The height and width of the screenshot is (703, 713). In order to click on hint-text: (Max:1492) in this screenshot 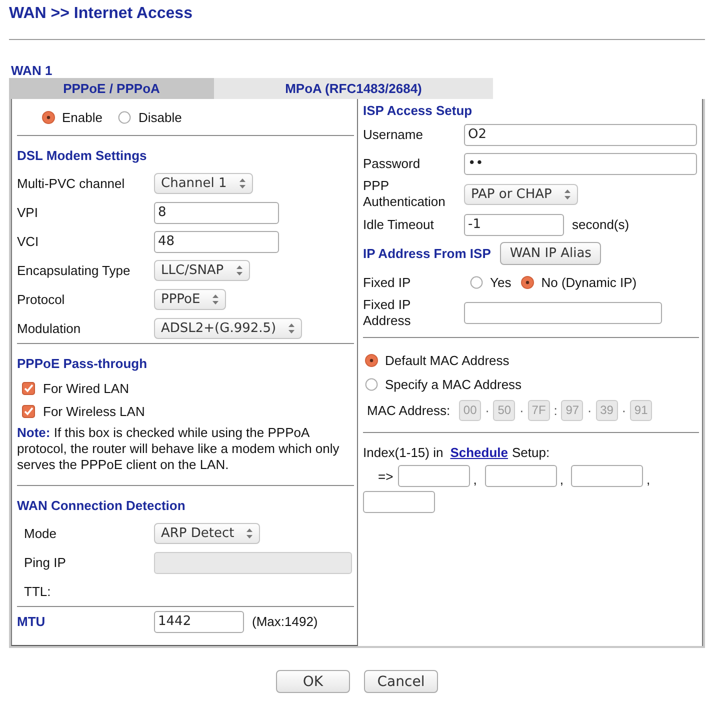, I will do `click(285, 621)`.